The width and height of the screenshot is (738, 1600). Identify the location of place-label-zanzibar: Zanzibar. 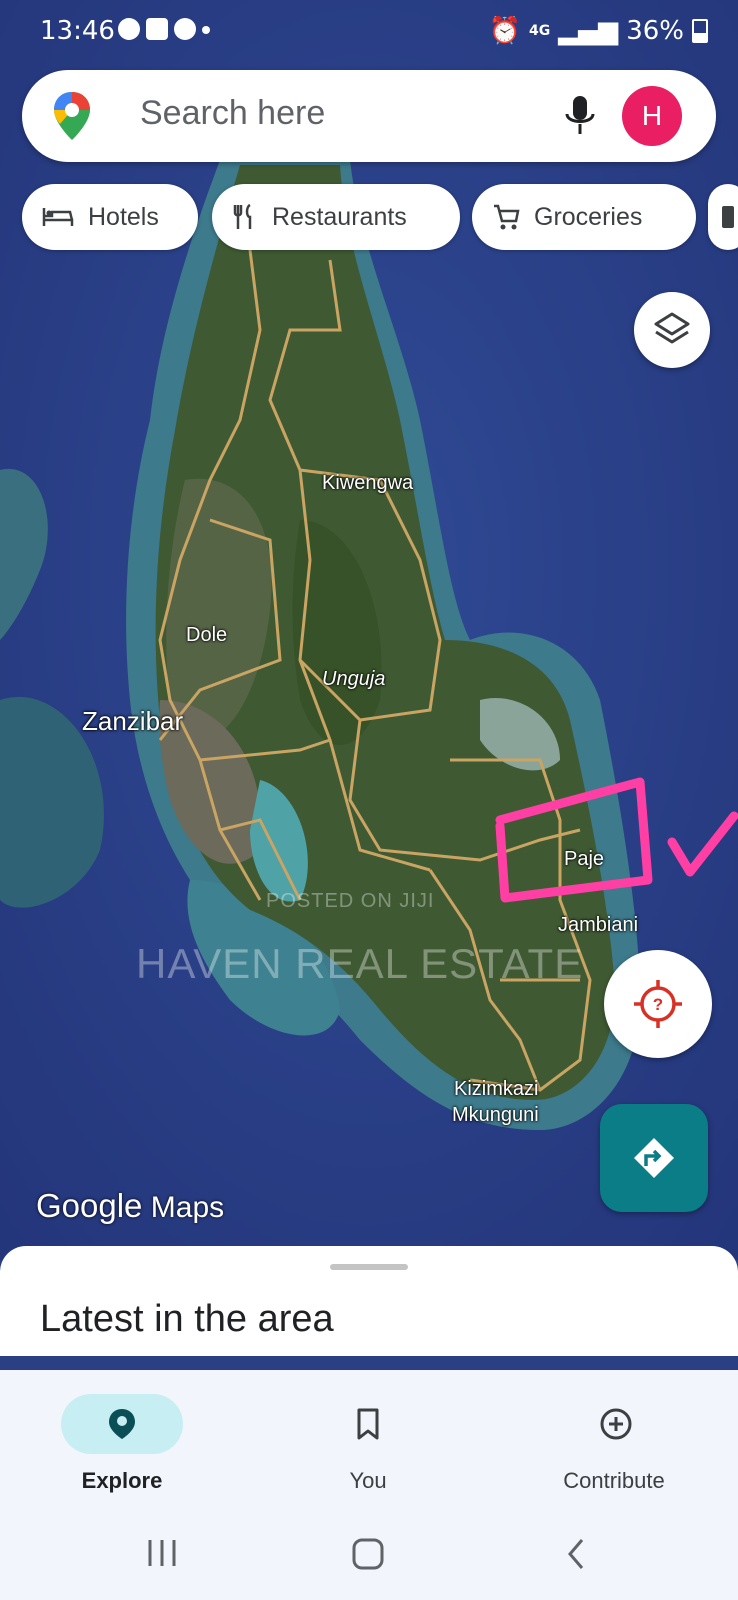
(132, 721).